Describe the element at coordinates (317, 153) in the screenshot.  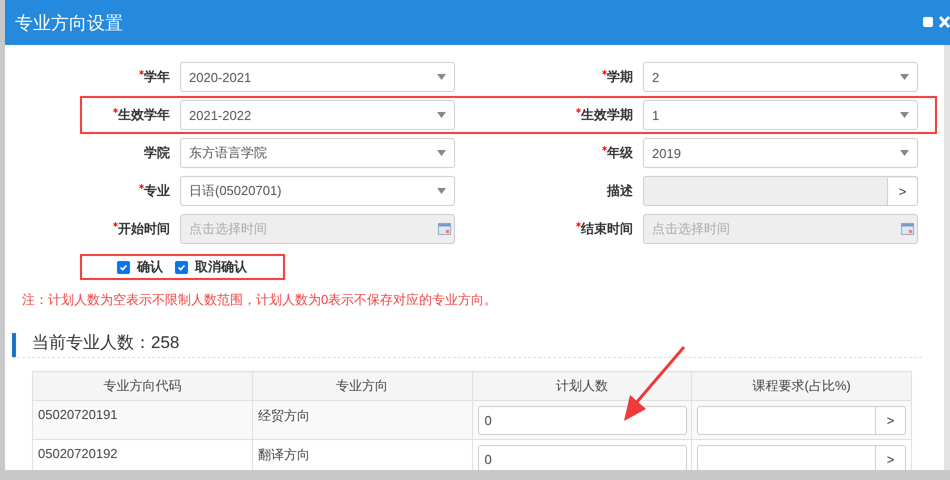
I see `select-field: 东方语言学院` at that location.